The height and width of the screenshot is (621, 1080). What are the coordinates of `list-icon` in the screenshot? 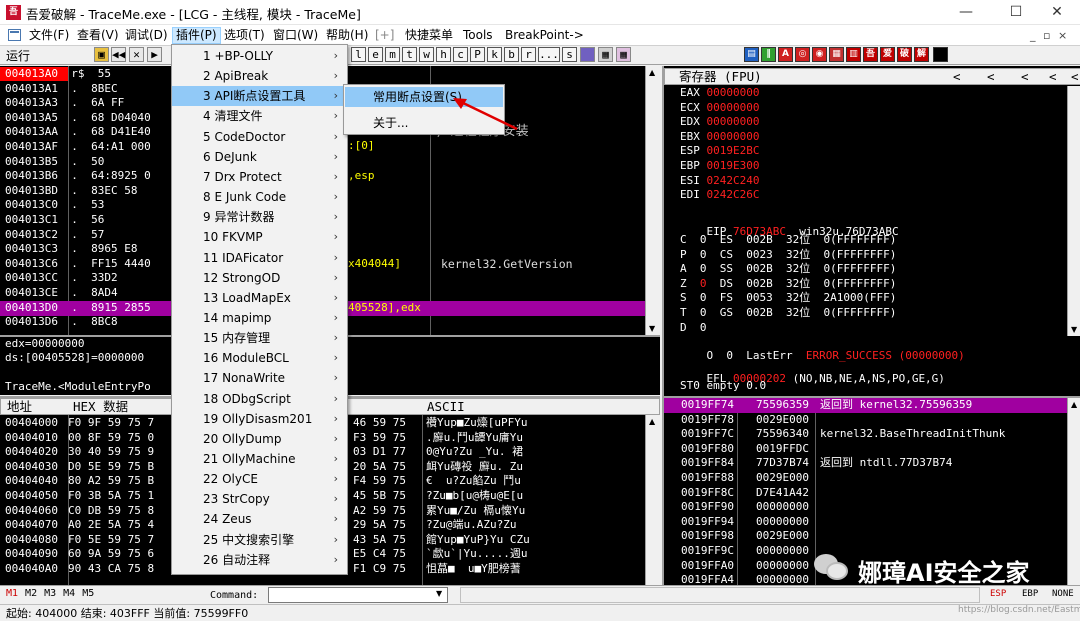 It's located at (587, 54).